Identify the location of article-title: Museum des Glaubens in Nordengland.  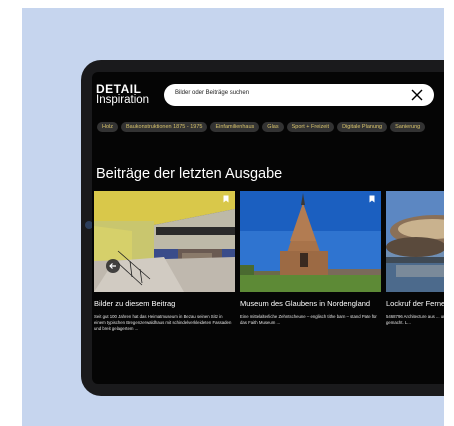
(310, 304).